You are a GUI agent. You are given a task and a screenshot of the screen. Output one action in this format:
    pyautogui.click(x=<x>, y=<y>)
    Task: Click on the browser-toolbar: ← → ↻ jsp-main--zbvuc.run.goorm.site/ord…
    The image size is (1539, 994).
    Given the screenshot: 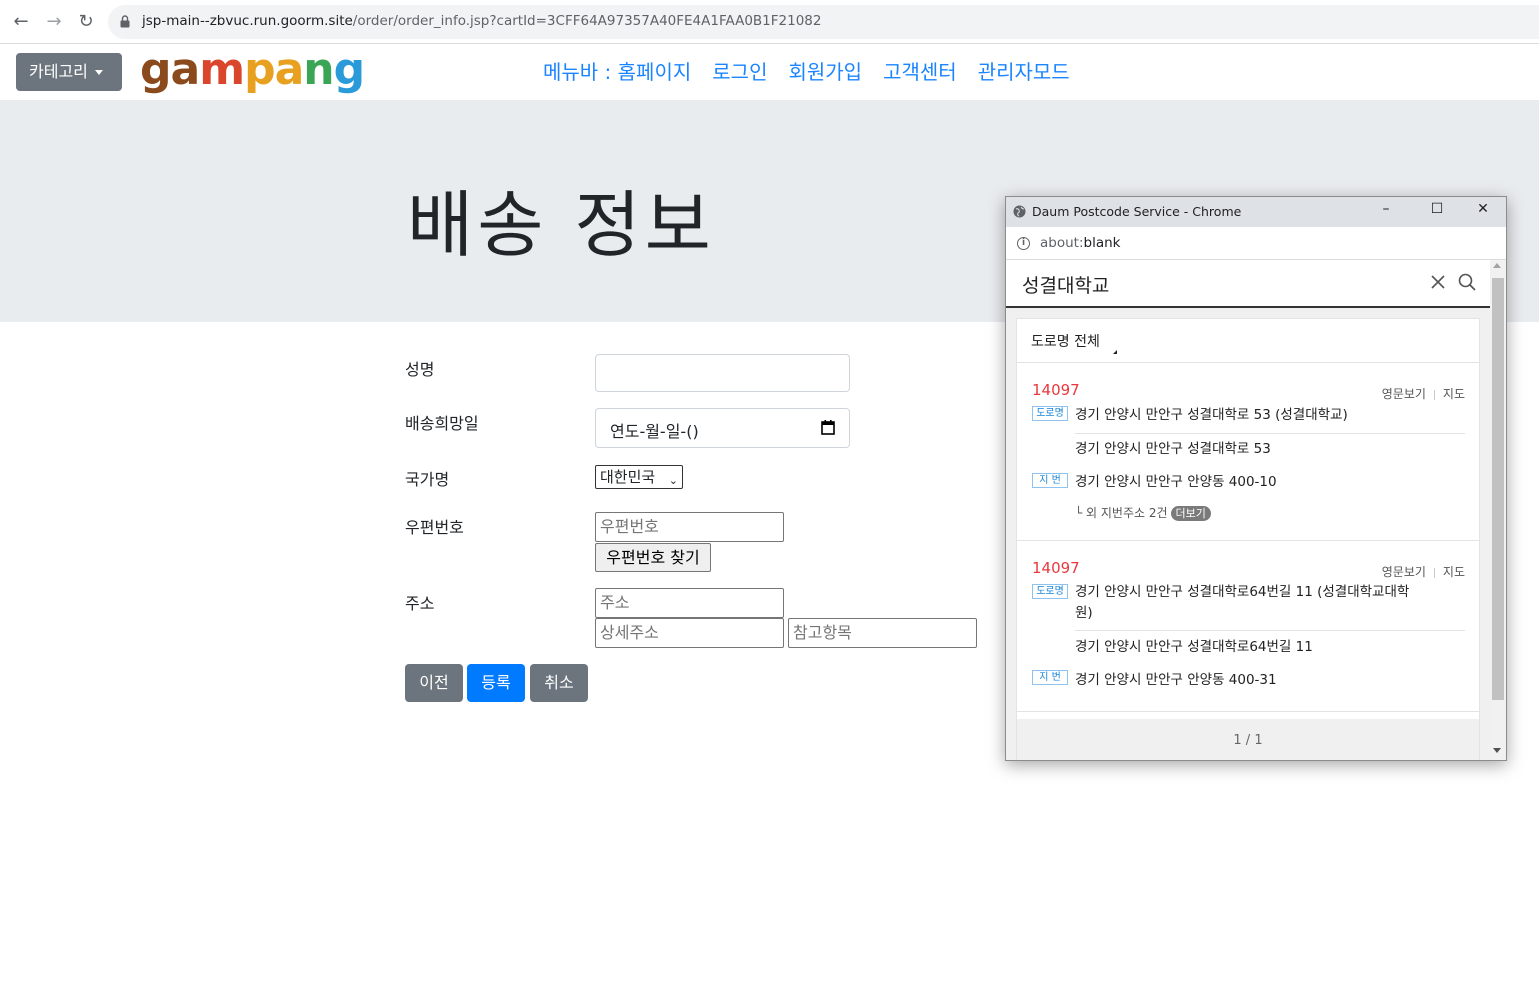 What is the action you would take?
    pyautogui.click(x=769, y=22)
    